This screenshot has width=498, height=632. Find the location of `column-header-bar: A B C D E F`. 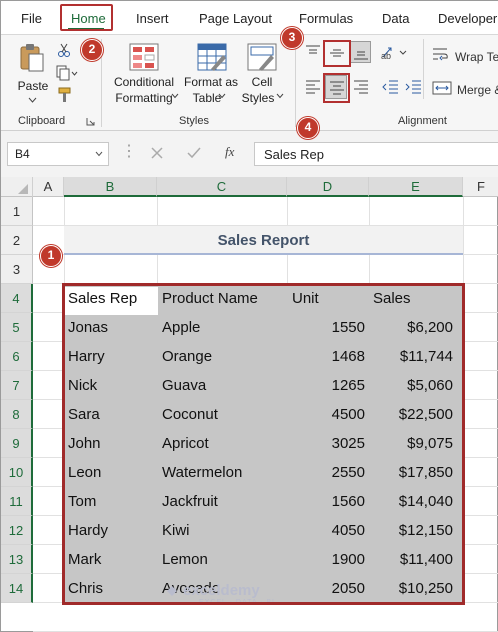

column-header-bar: A B C D E F is located at coordinates (249, 187).